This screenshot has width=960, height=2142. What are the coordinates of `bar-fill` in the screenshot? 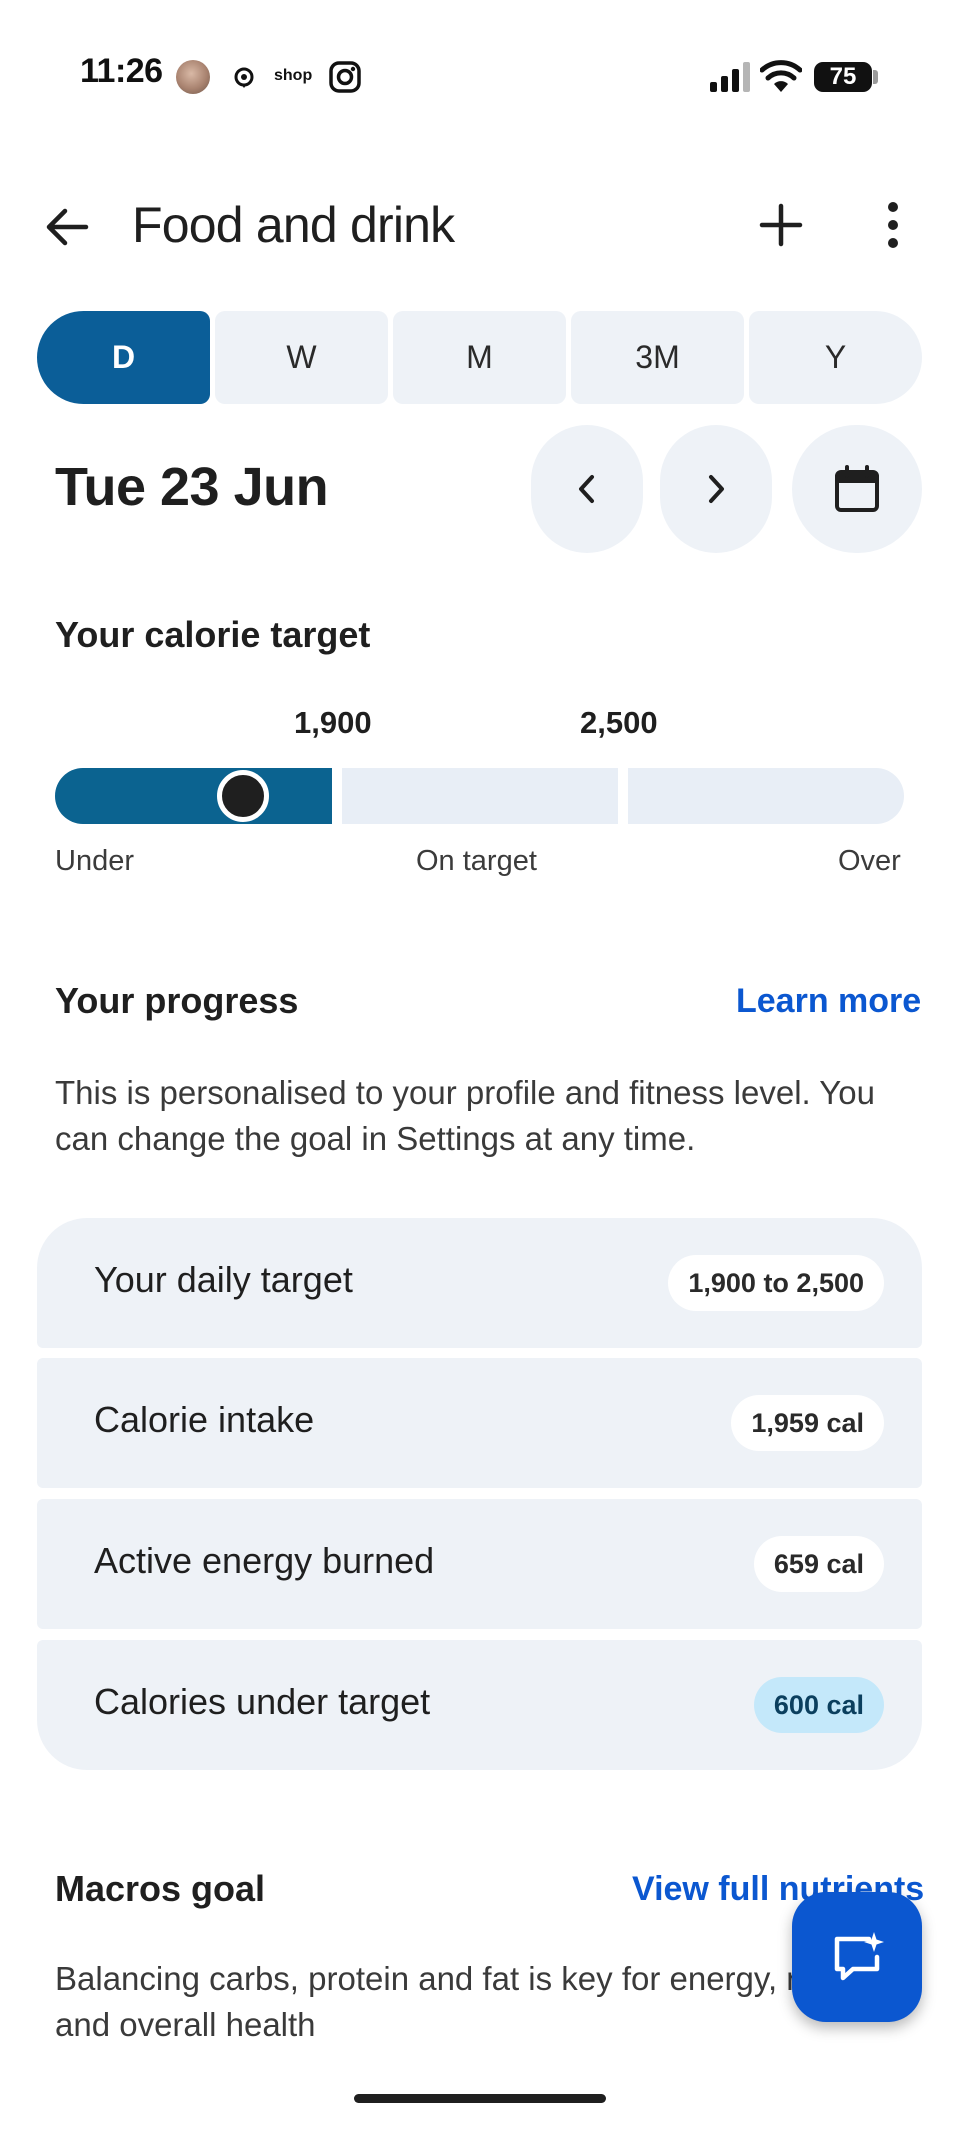 It's located at (193, 796).